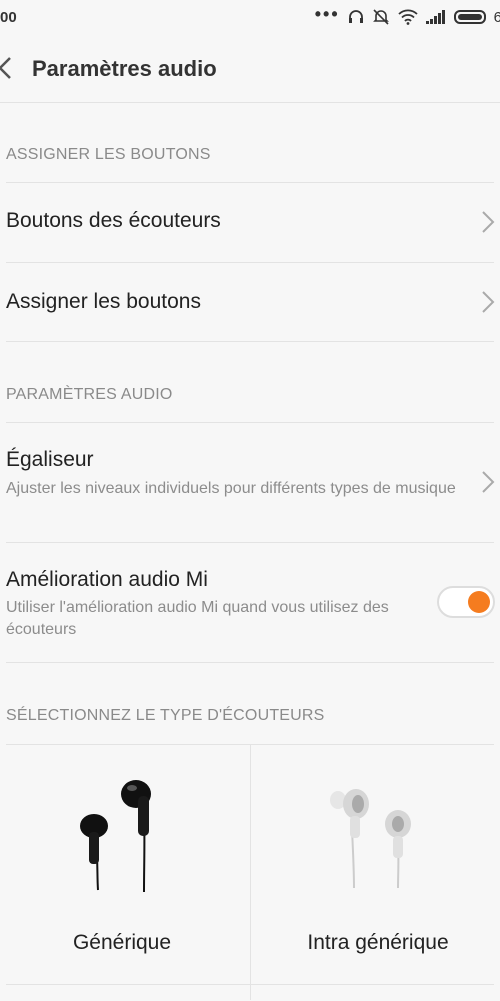 The image size is (500, 1001). I want to click on wifi-icon, so click(408, 17).